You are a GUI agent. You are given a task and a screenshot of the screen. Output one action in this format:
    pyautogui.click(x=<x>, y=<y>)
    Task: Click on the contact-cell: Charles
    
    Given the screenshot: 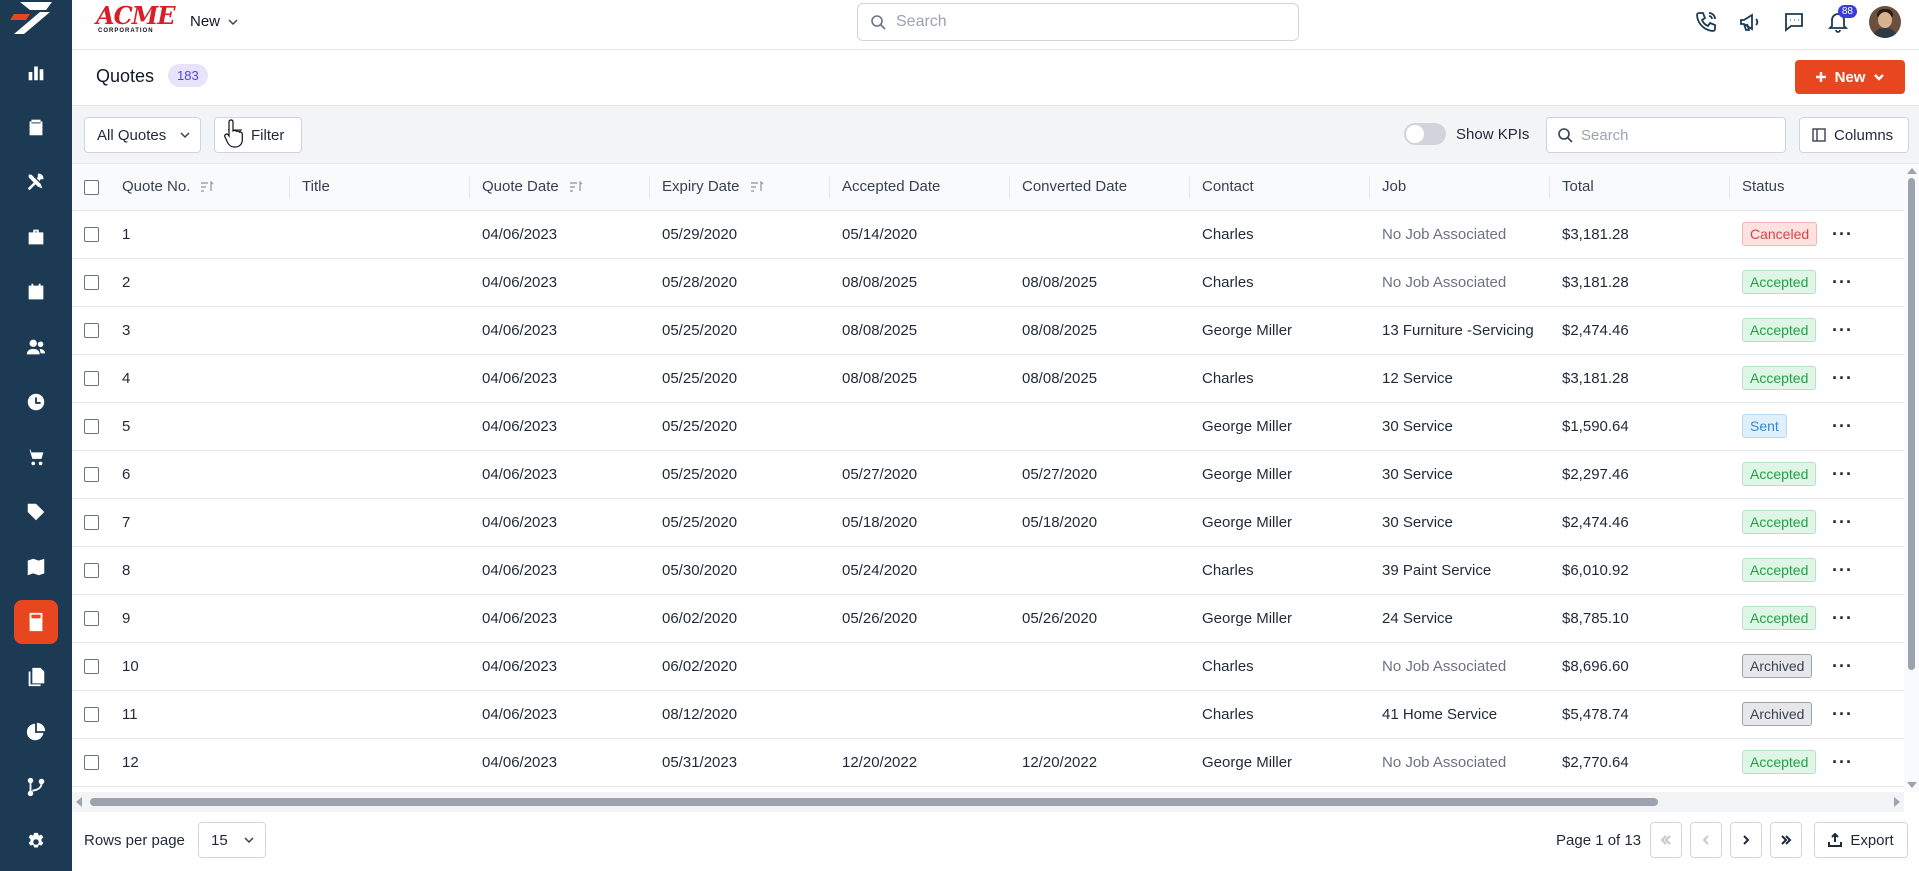 What is the action you would take?
    pyautogui.click(x=1280, y=234)
    